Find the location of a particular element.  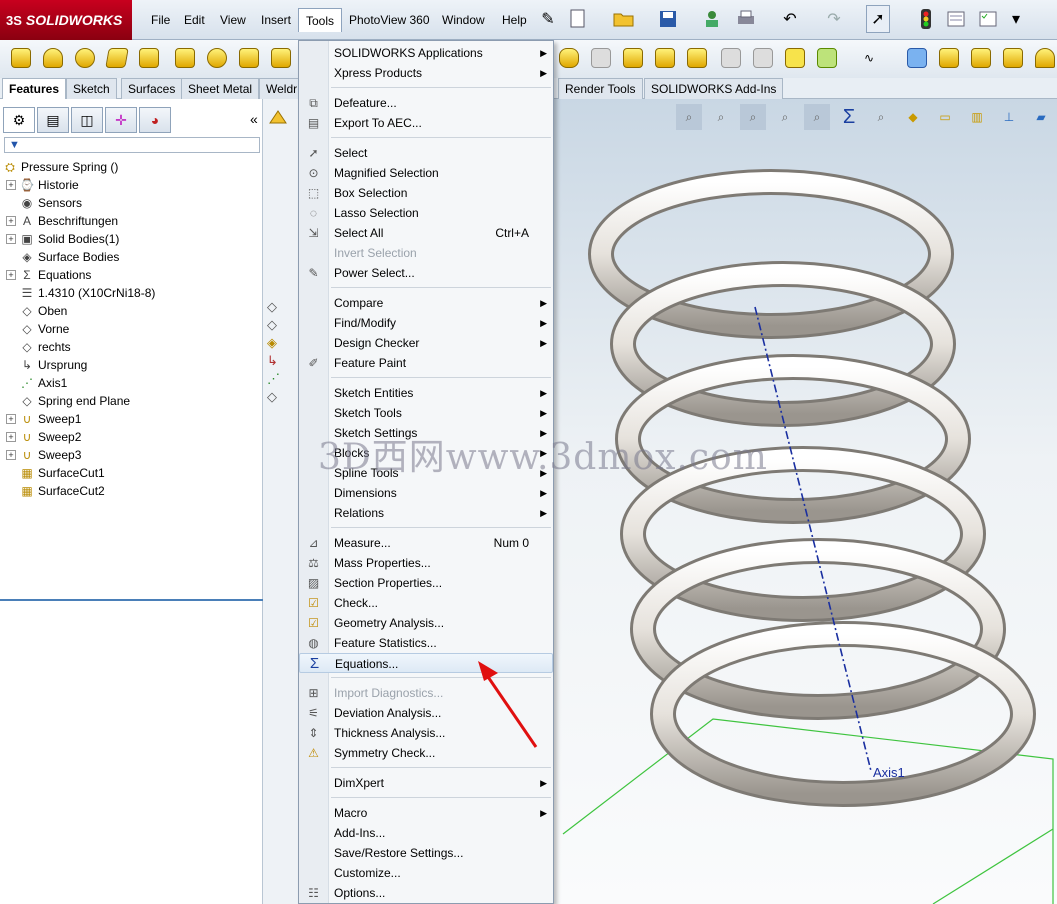

dome-icon is located at coordinates (1044, 58).